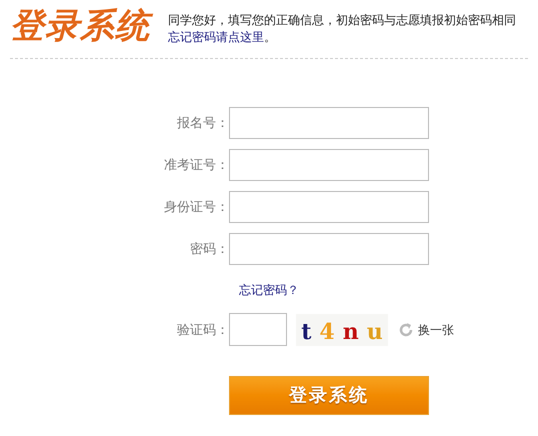  I want to click on captcha-image: t 4 n u, so click(342, 330).